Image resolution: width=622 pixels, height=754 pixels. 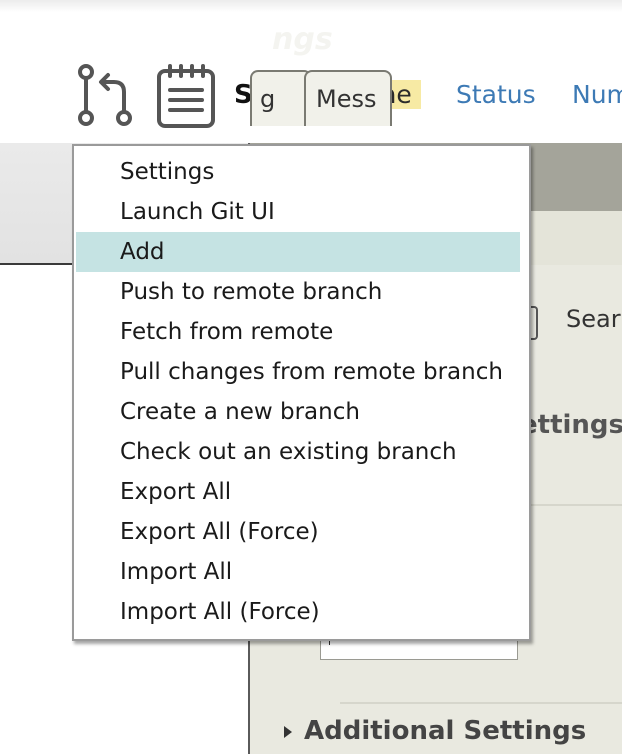 I want to click on git-pull-request-icon, so click(x=104, y=96).